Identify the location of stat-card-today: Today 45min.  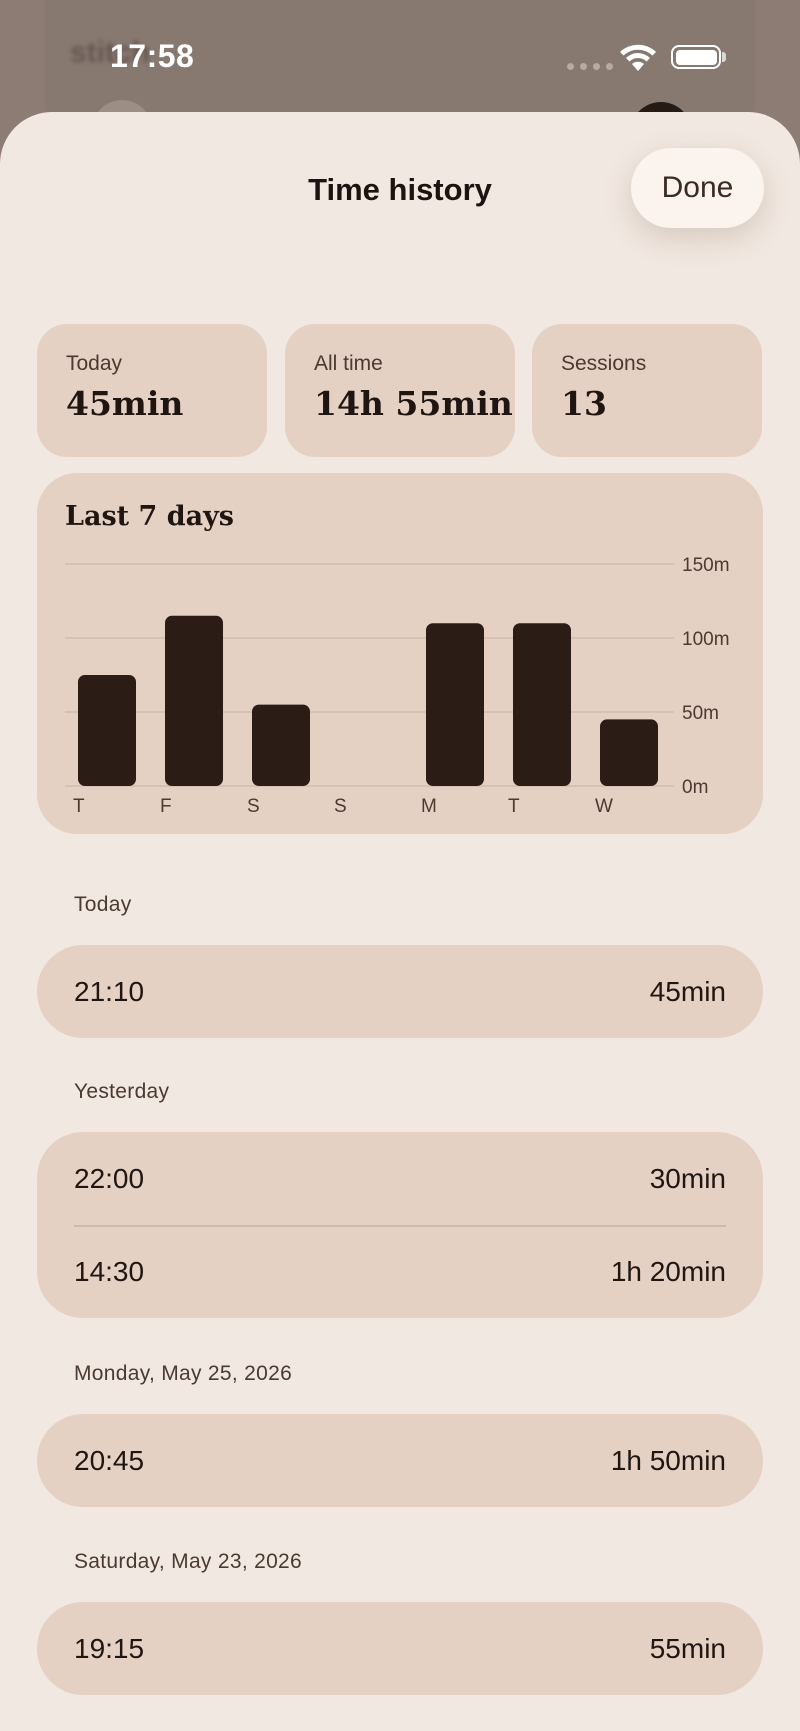
(152, 390).